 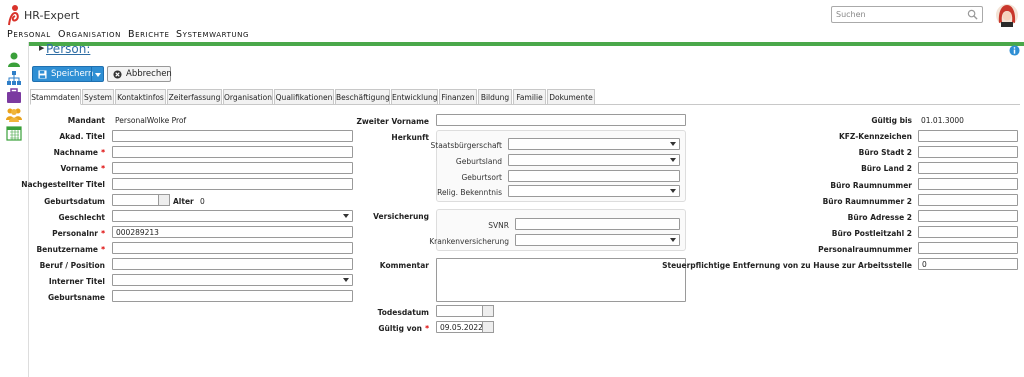 I want to click on buero-adresse2-input, so click(x=968, y=216).